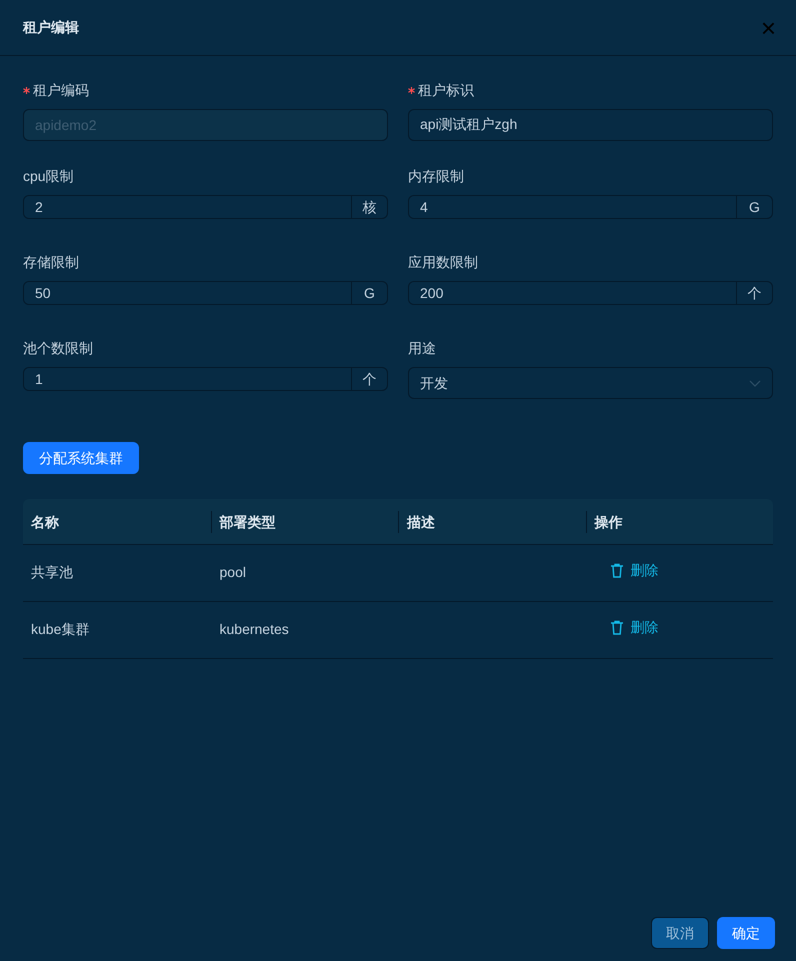 Image resolution: width=796 pixels, height=961 pixels. What do you see at coordinates (590, 125) in the screenshot?
I see `input-field: api测试租户zgh` at bounding box center [590, 125].